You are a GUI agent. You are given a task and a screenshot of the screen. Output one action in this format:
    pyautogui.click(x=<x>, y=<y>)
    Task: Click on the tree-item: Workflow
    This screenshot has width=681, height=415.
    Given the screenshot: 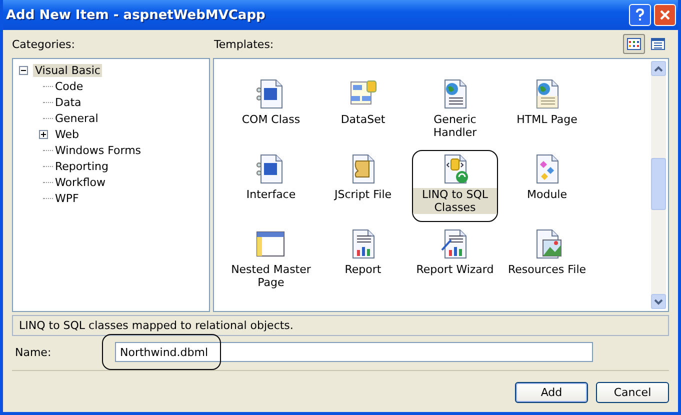 What is the action you would take?
    pyautogui.click(x=80, y=182)
    